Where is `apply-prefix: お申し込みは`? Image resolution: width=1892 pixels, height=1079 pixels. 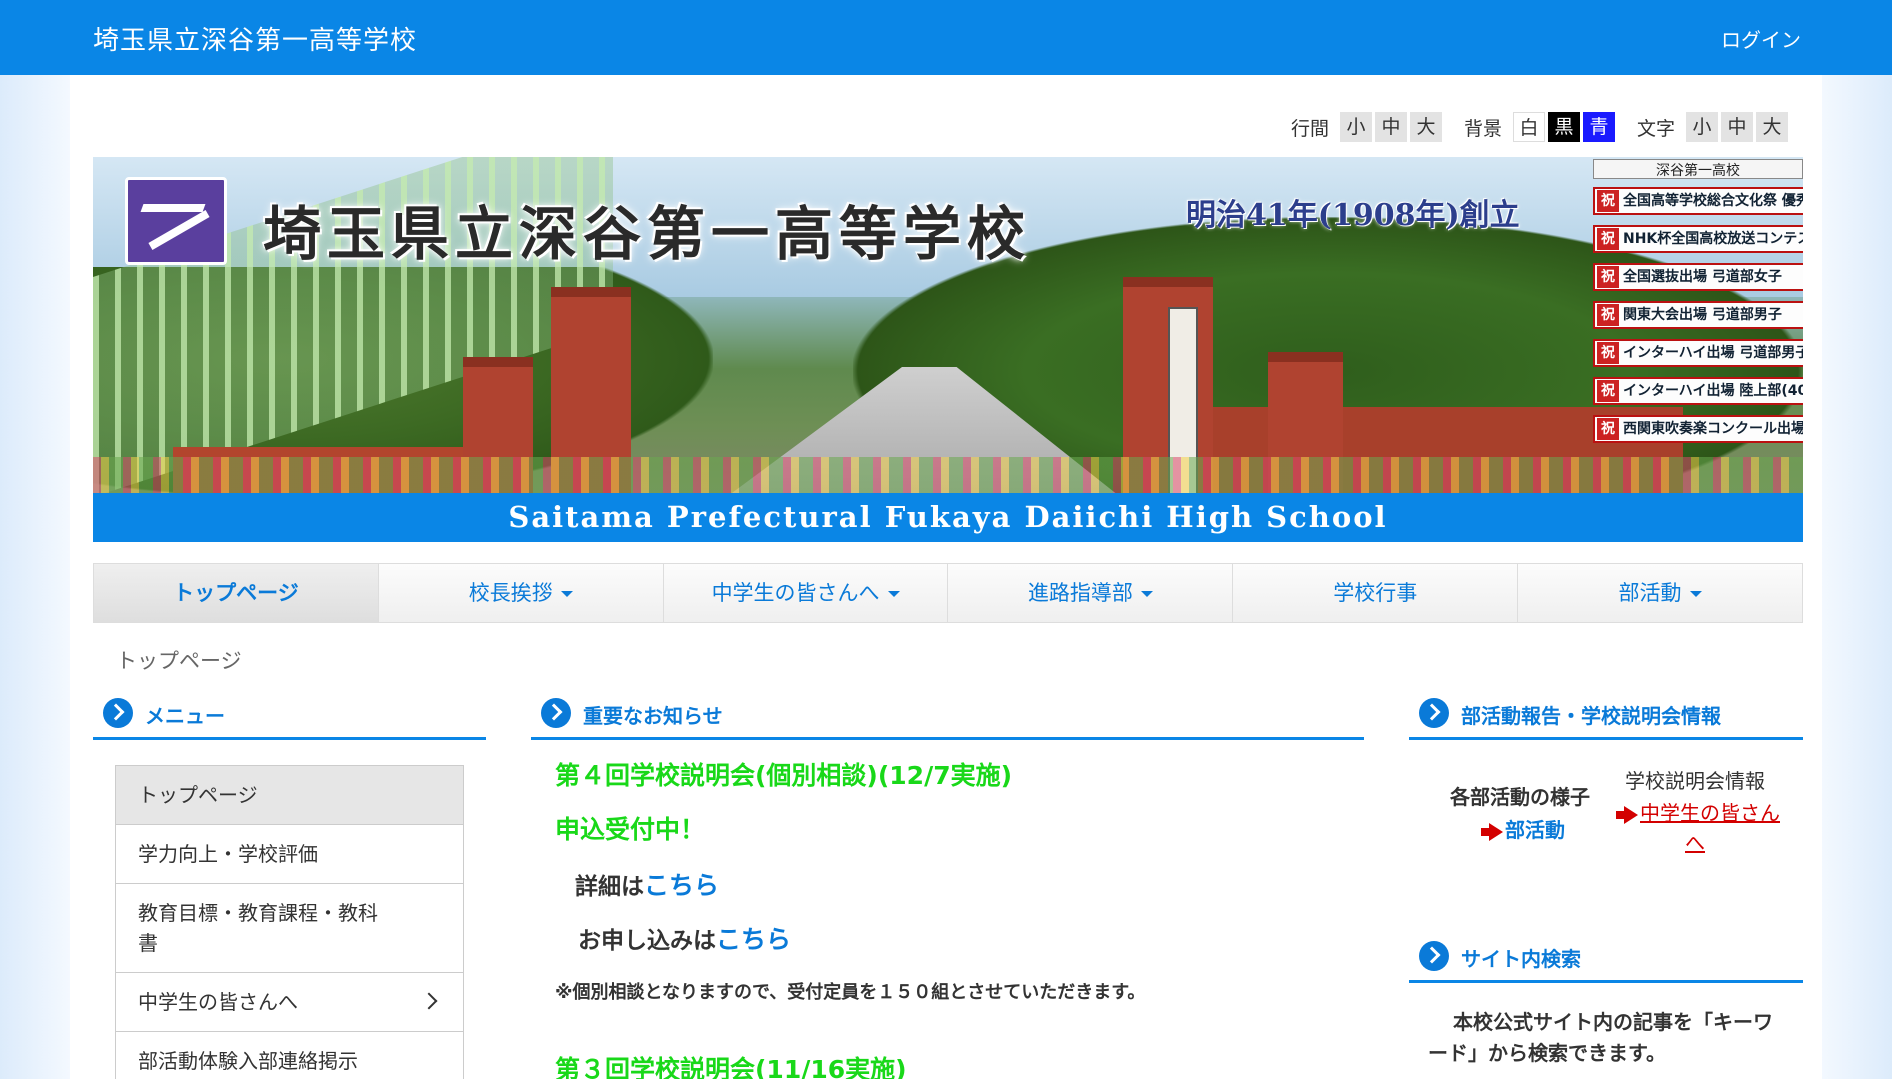 apply-prefix: お申し込みは is located at coordinates (647, 941).